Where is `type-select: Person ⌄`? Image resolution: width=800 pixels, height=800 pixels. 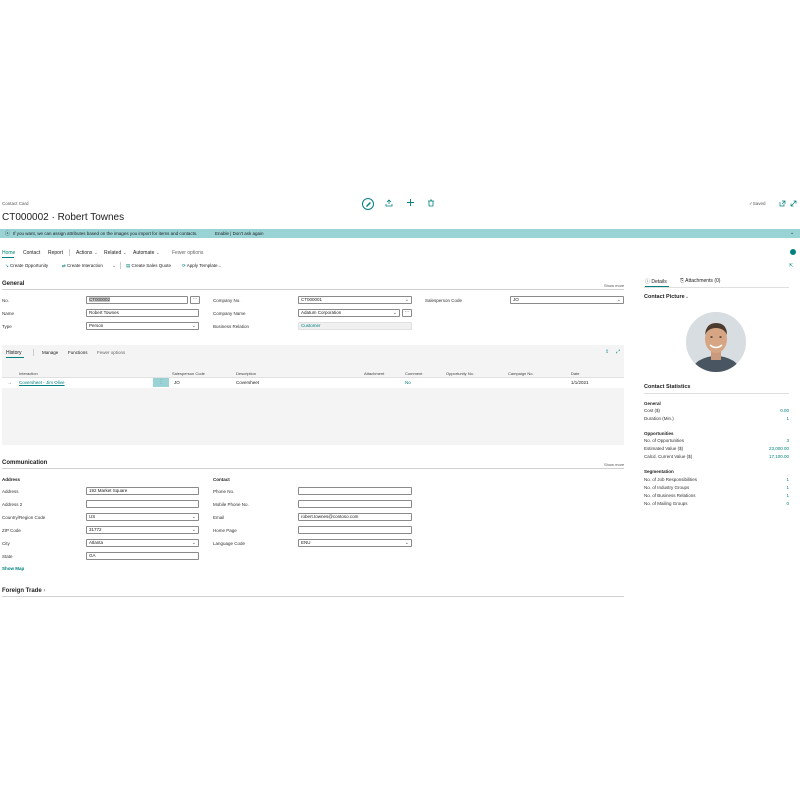 type-select: Person ⌄ is located at coordinates (142, 326).